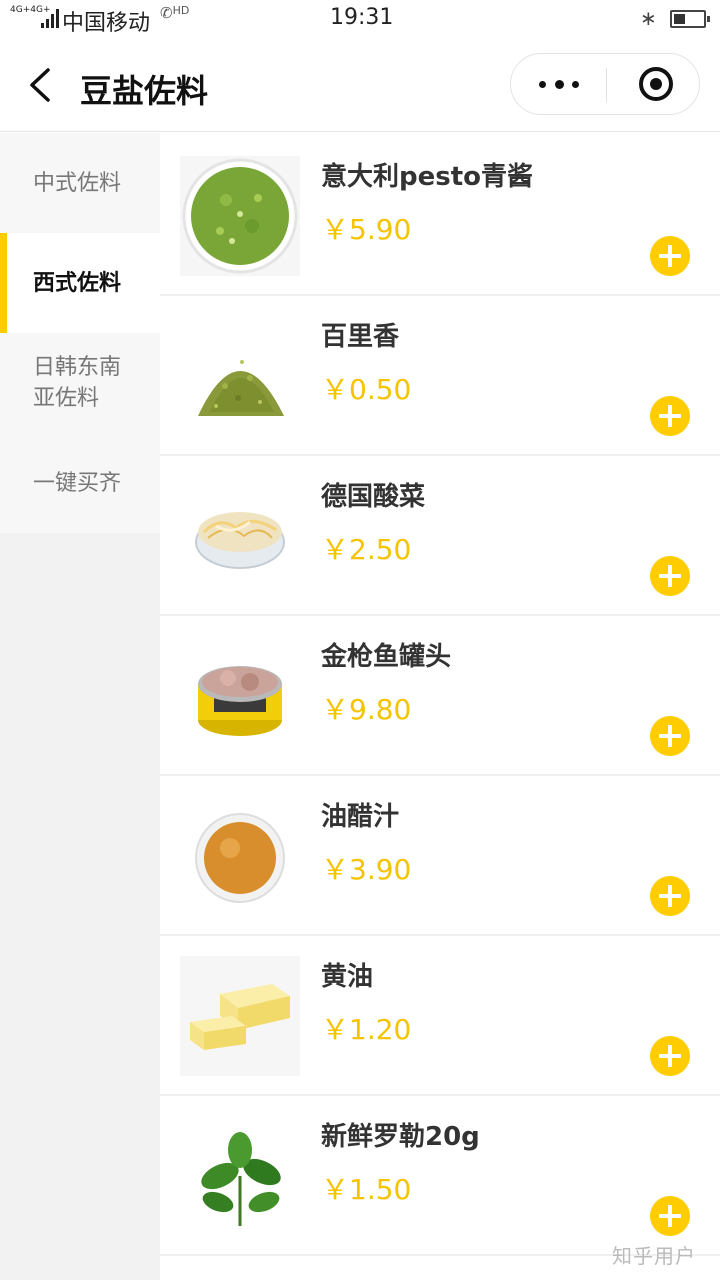  Describe the element at coordinates (679, 19) in the screenshot. I see `battery-level` at that location.